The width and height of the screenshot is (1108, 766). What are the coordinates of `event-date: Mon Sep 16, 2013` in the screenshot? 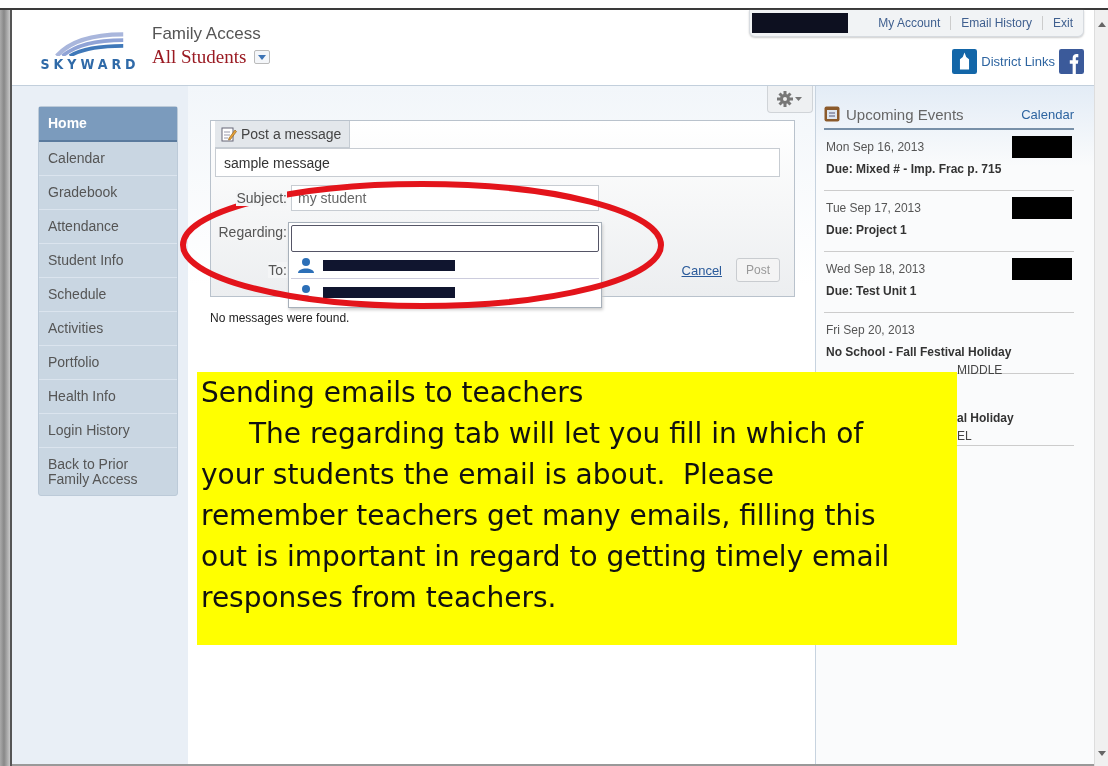 It's located at (875, 147).